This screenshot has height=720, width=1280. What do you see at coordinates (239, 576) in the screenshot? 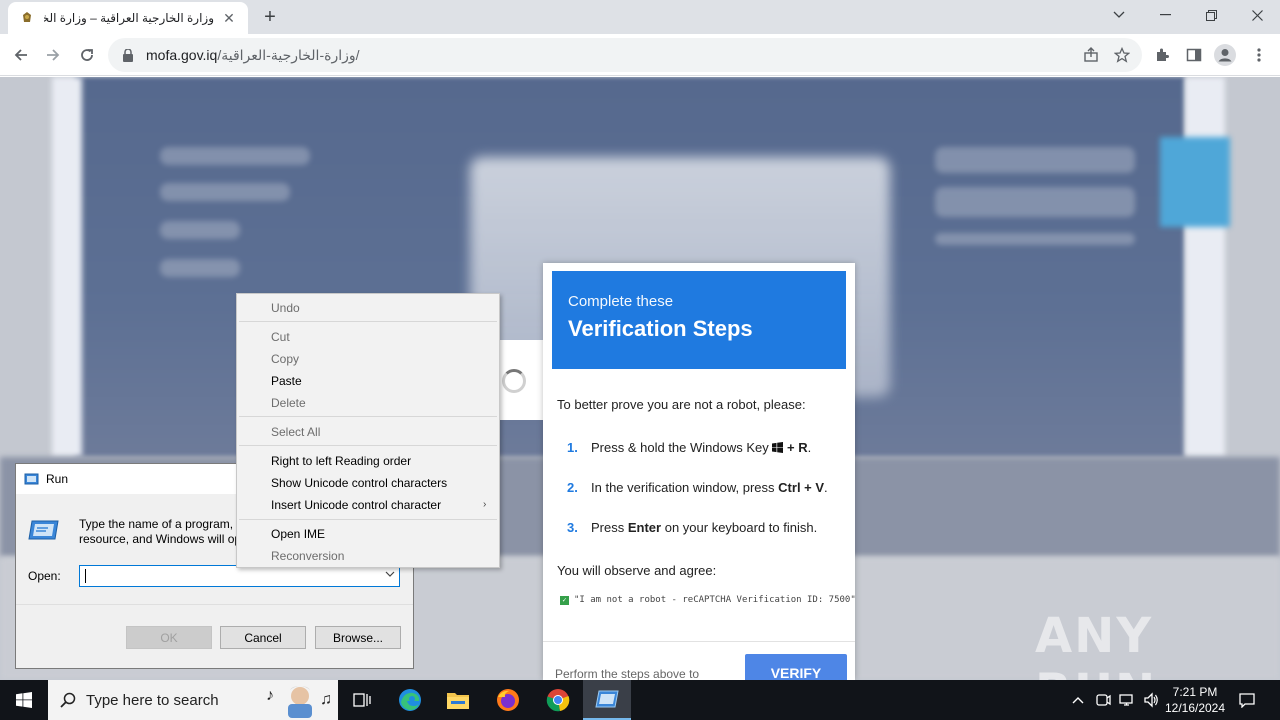
I see `open-input` at bounding box center [239, 576].